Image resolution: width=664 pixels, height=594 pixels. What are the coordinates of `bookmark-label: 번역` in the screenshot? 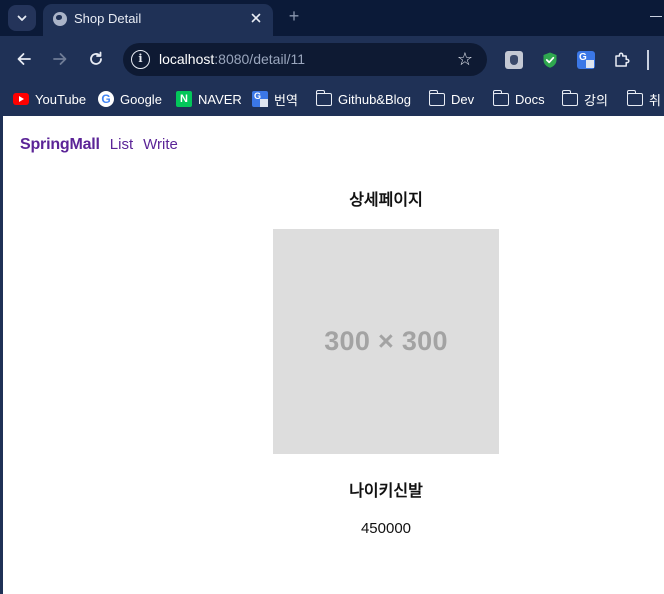 It's located at (286, 100).